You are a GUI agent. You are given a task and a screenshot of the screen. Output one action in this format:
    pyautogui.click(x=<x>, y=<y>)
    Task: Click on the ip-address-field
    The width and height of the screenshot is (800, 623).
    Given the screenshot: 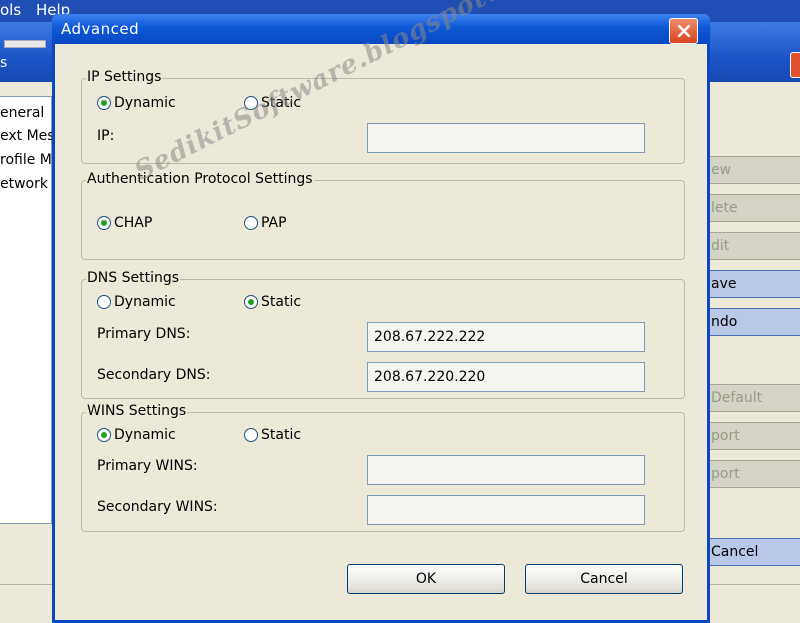 What is the action you would take?
    pyautogui.click(x=506, y=138)
    